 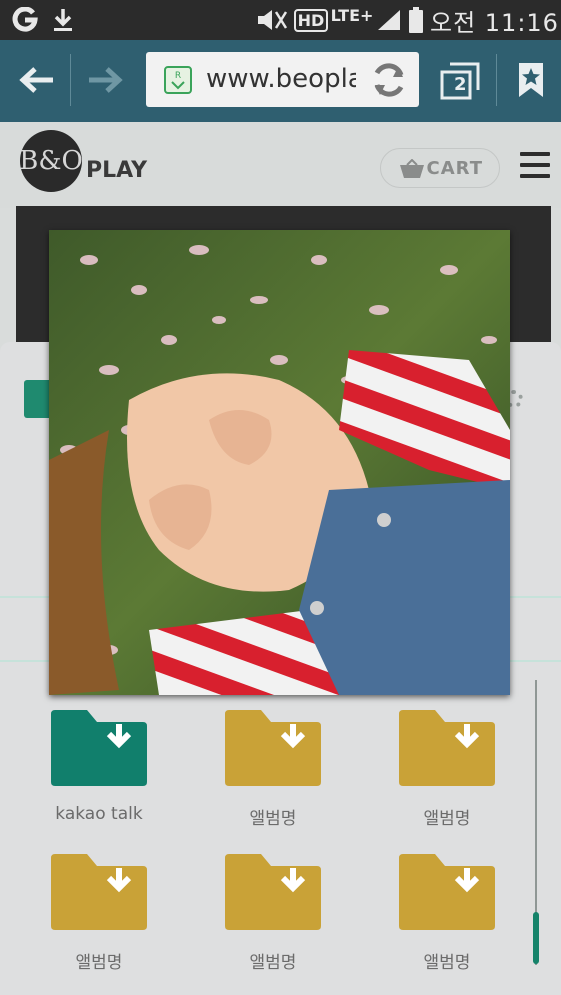 I want to click on url-field: R www.beopla, so click(x=282, y=79).